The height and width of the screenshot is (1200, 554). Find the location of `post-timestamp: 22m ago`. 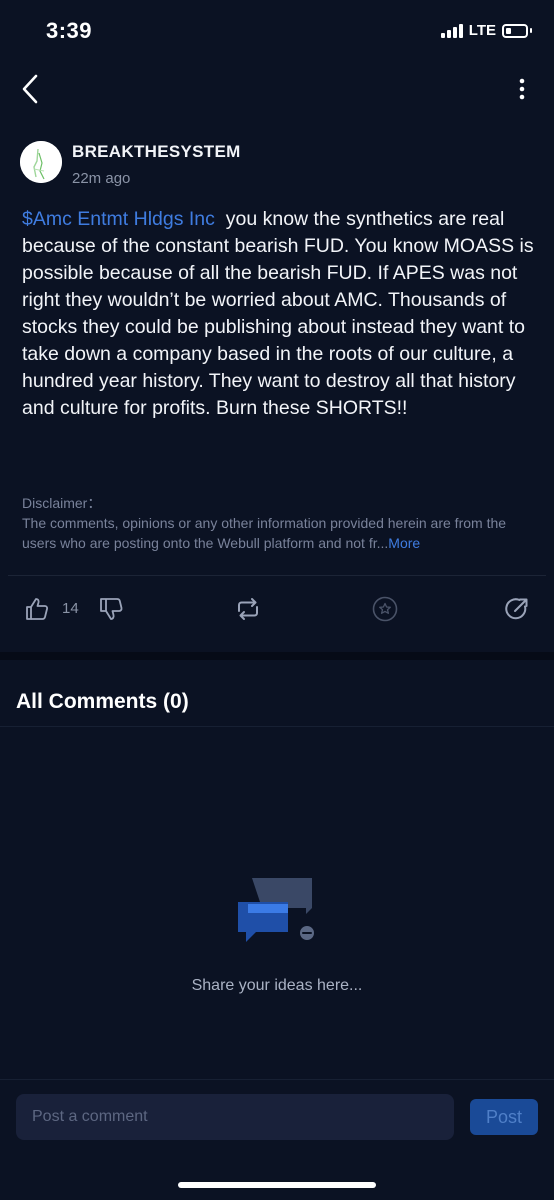

post-timestamp: 22m ago is located at coordinates (101, 178).